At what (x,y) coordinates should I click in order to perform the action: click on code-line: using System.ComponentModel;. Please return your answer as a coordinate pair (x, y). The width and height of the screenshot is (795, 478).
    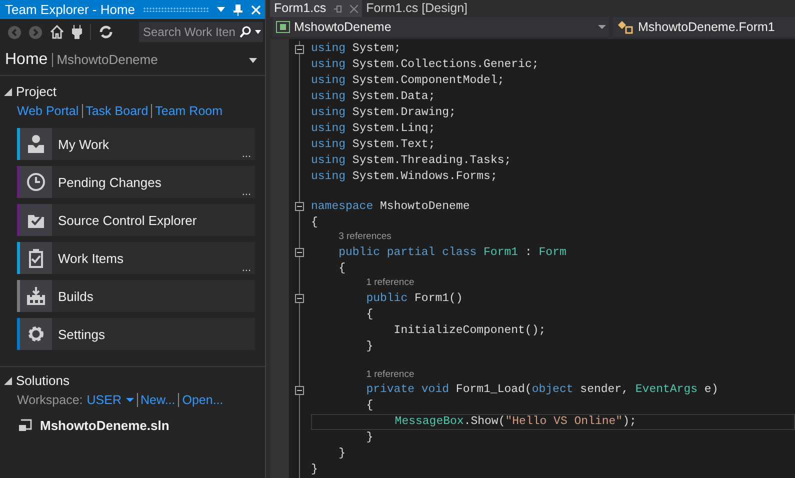
    Looking at the image, I should click on (407, 81).